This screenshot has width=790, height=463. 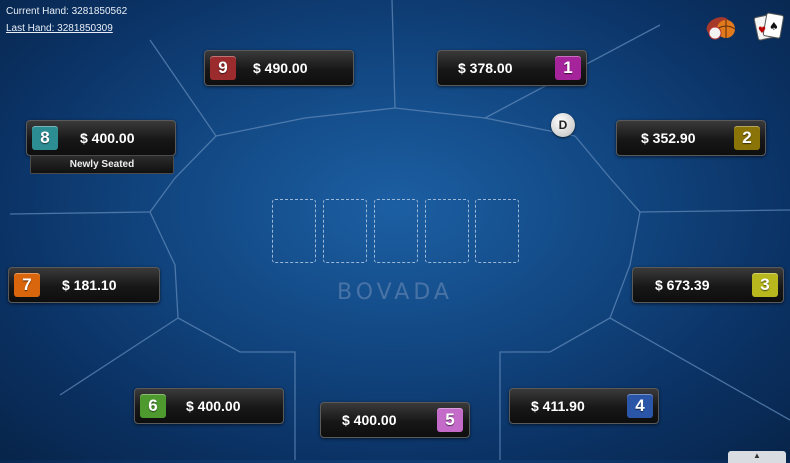 I want to click on seat-6: 6 $ 400.00, so click(x=209, y=406).